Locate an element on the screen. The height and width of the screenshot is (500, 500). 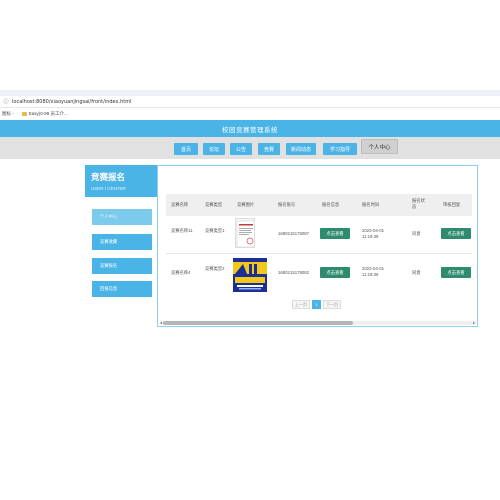
cell-name: 竞赛名称4 is located at coordinates (181, 272).